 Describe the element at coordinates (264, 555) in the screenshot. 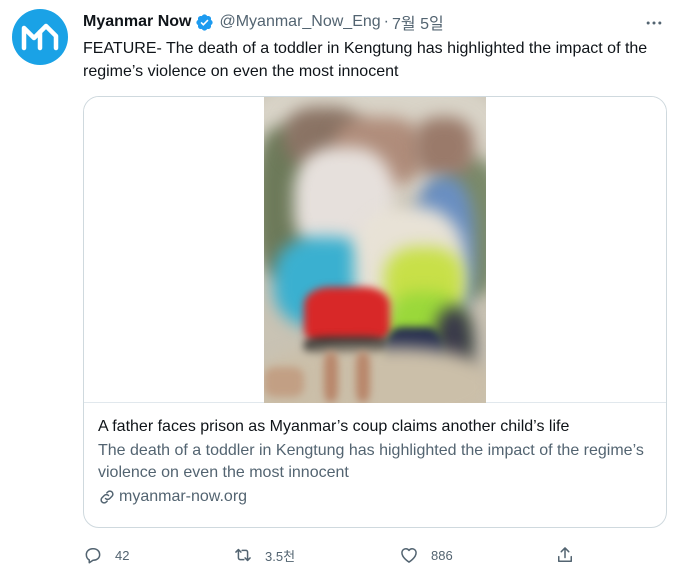

I see `retweet-button: 3.5천` at that location.